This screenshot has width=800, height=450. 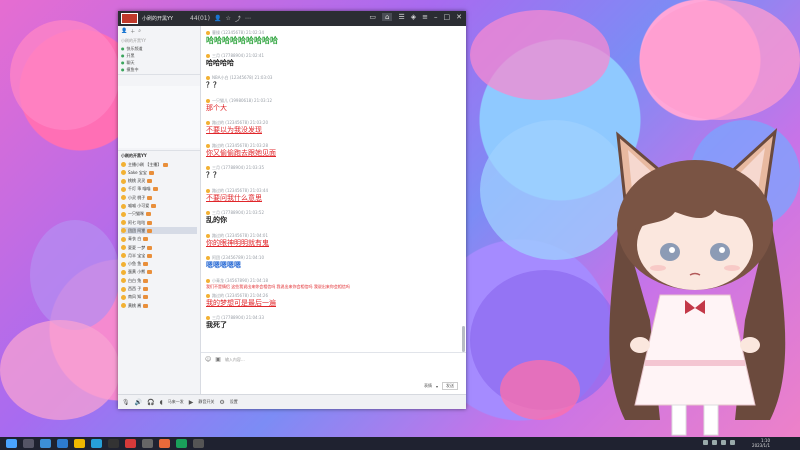 What do you see at coordinates (238, 18) in the screenshot?
I see `share-icon: ⤴` at bounding box center [238, 18].